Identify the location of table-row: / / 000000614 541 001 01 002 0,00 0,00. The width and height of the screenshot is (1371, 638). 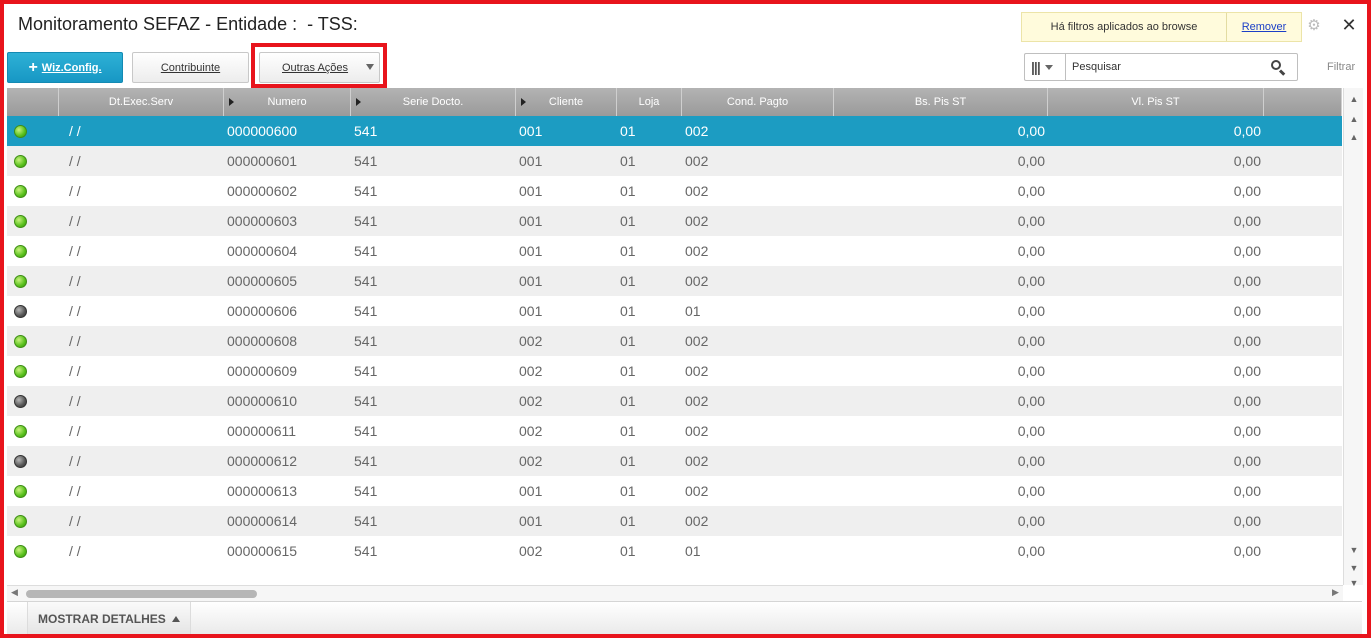
(674, 521).